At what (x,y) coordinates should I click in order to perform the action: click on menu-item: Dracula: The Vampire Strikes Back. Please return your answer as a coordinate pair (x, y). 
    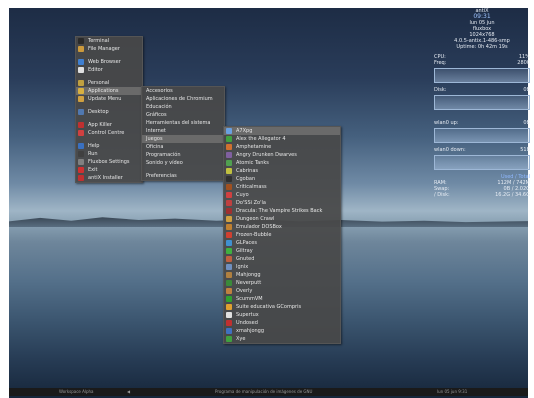
    Looking at the image, I should click on (282, 211).